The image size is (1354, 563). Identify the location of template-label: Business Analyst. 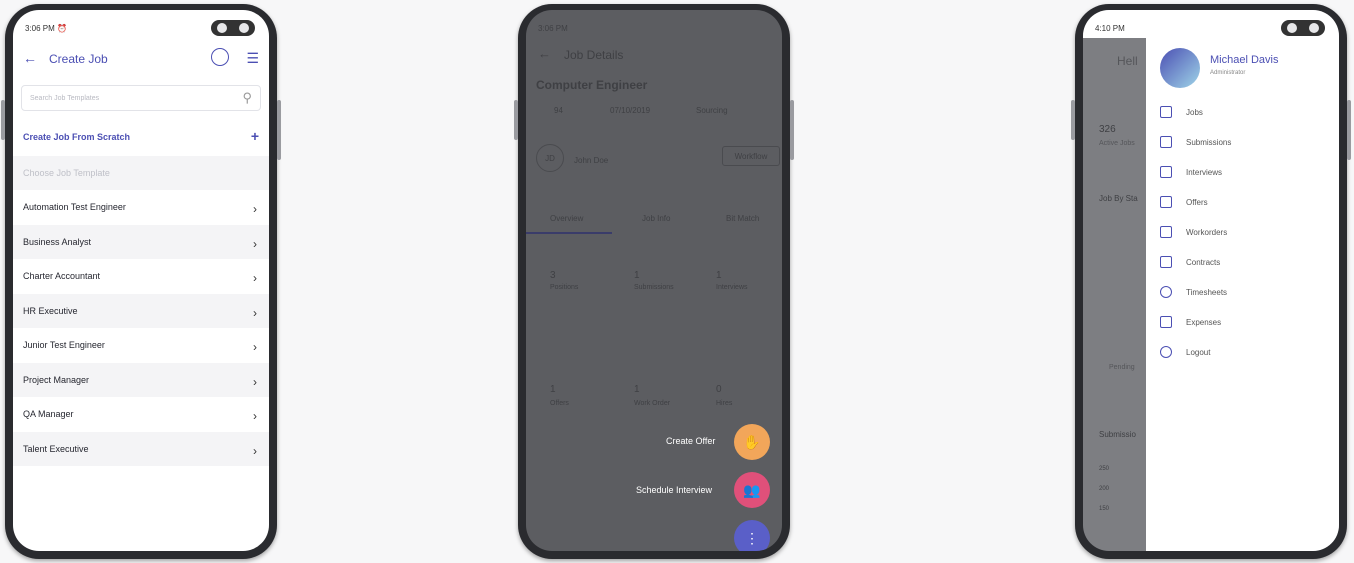
(57, 242).